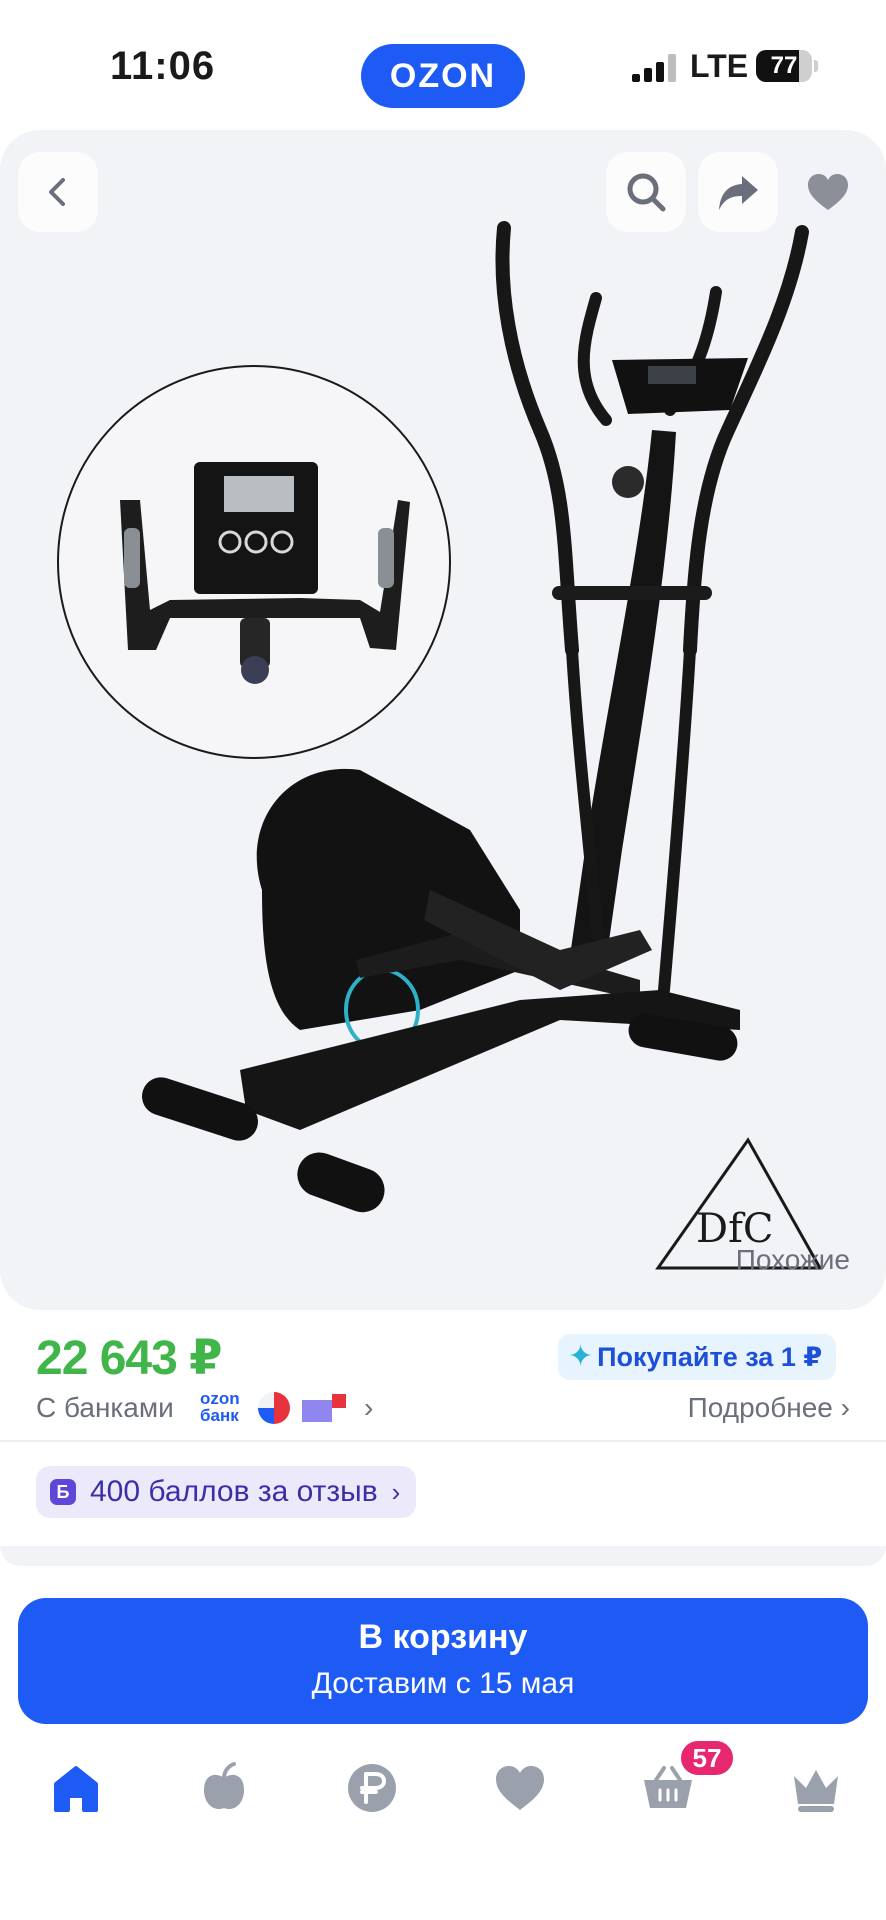 Image resolution: width=886 pixels, height=1920 pixels. I want to click on ruble-icon, so click(372, 1788).